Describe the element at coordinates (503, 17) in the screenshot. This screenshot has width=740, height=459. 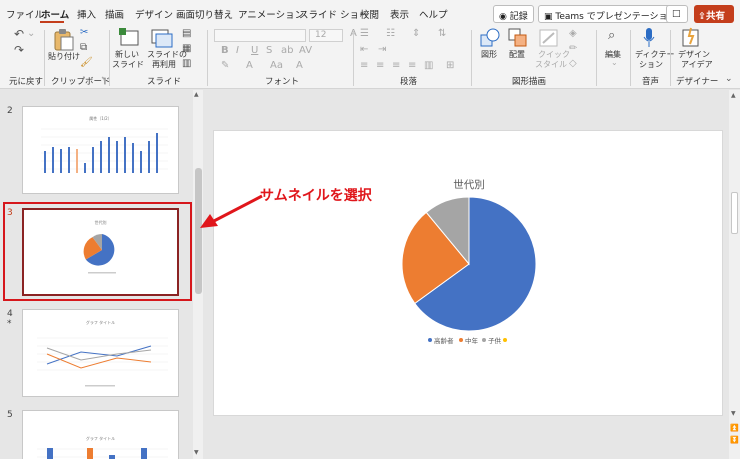
I see `record-icon: ◉` at that location.